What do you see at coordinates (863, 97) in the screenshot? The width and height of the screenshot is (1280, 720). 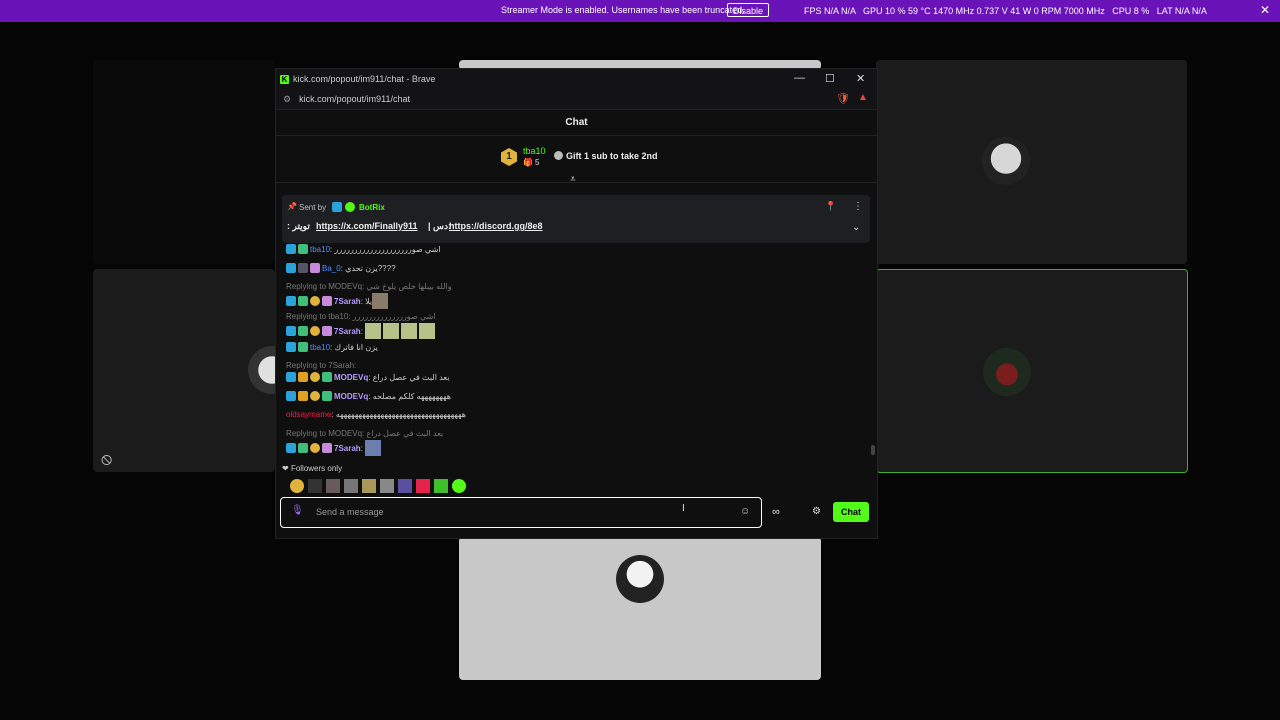 I see `brave-rewards-icon: ▲` at bounding box center [863, 97].